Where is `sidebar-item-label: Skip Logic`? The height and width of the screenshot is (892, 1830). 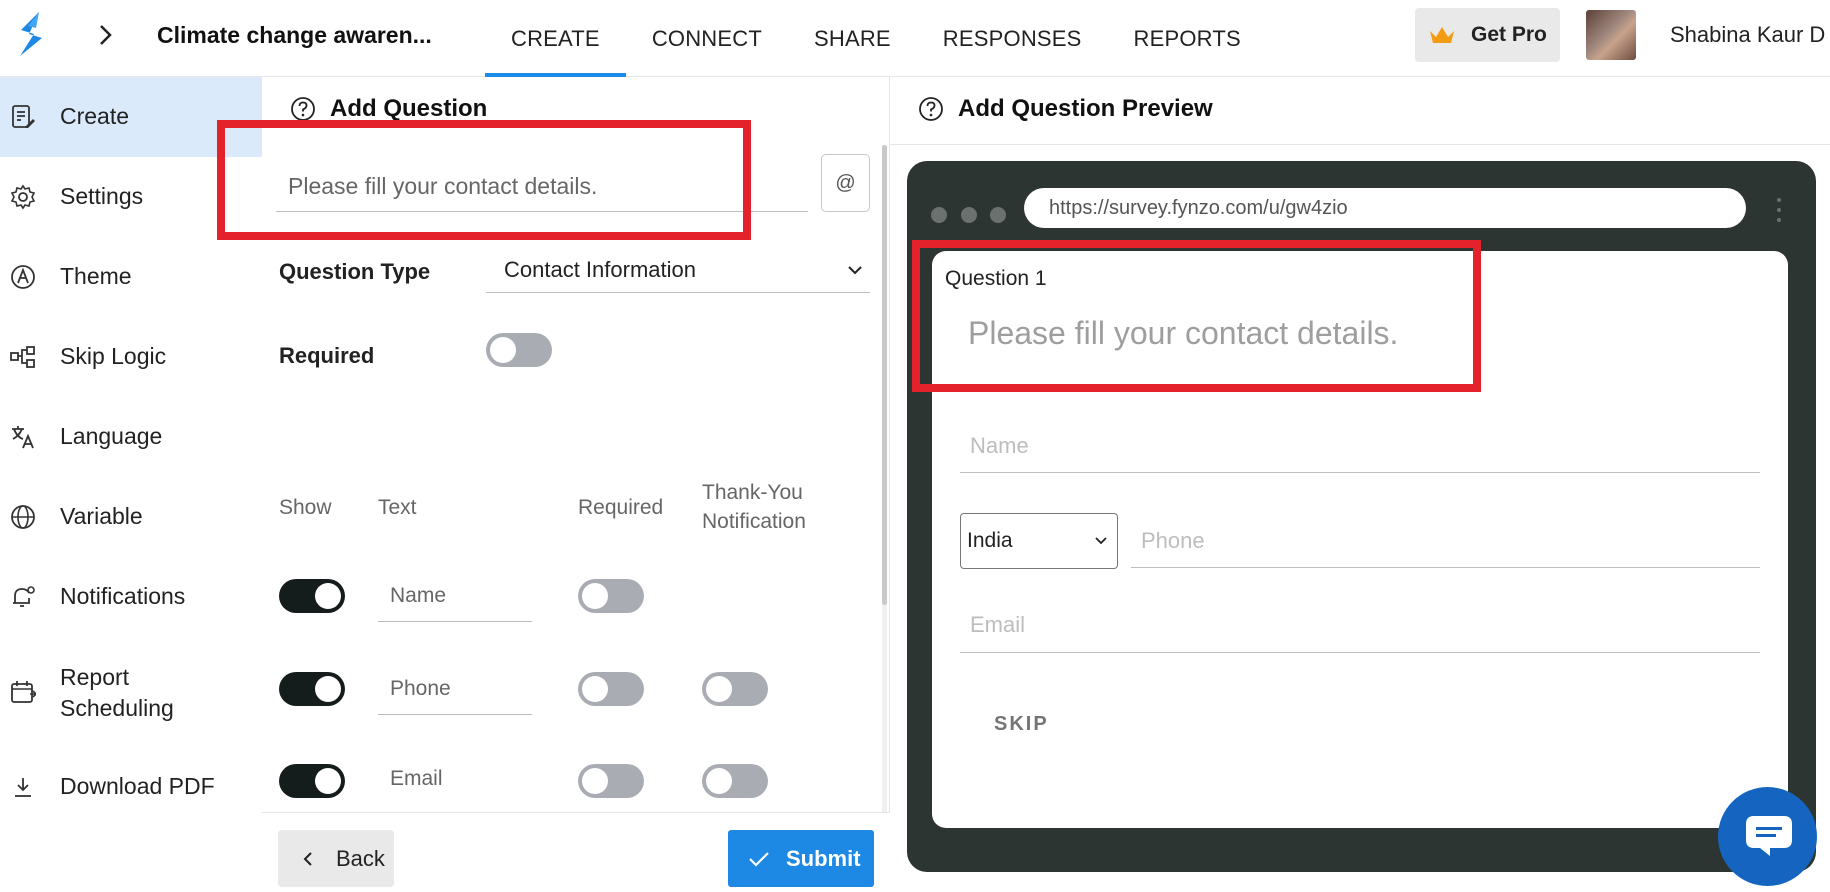
sidebar-item-label: Skip Logic is located at coordinates (113, 356).